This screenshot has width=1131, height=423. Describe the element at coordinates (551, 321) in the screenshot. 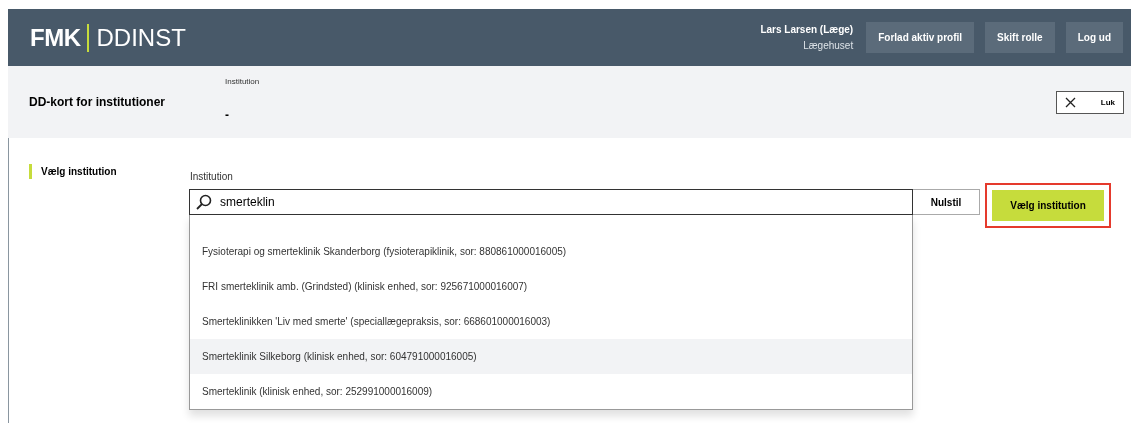

I see `dropdown-option: Smerteklinikken 'Liv med smerte' (speciallægepraksis, sor: 668601000016003)` at that location.